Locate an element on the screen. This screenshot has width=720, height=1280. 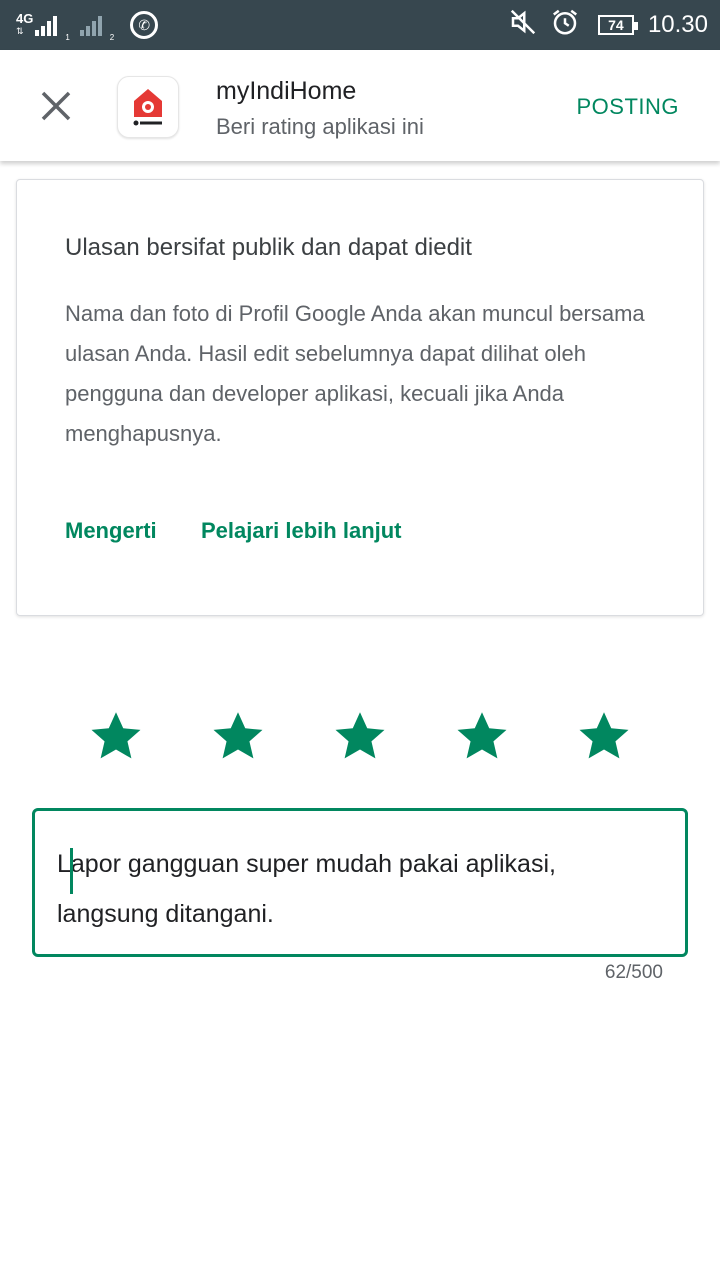
status-right: 74 10.30 is located at coordinates (602, 25).